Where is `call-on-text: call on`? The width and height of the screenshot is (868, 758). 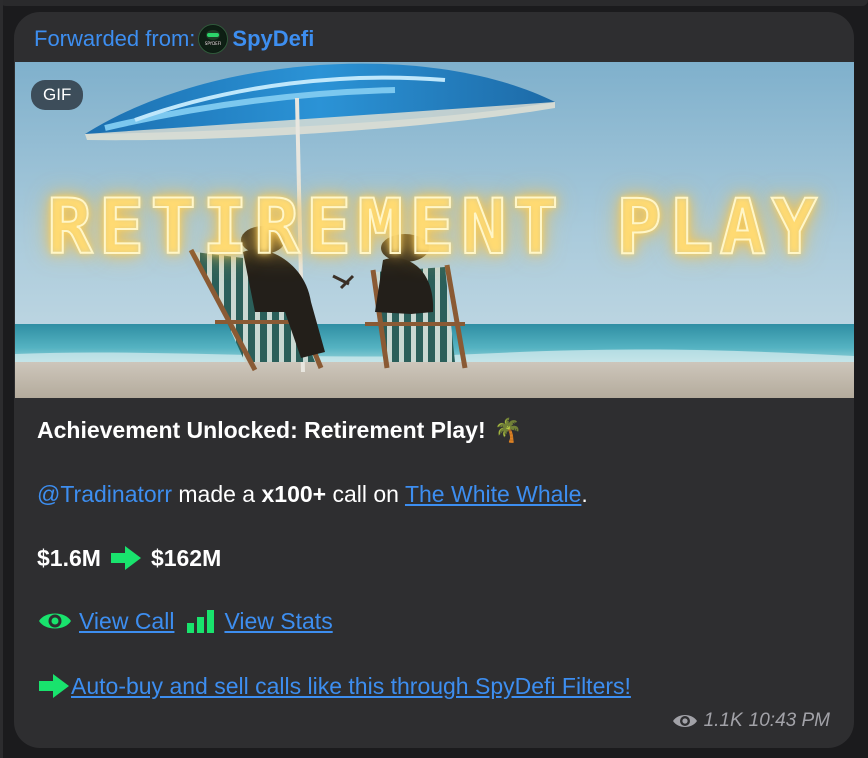
call-on-text: call on is located at coordinates (362, 493).